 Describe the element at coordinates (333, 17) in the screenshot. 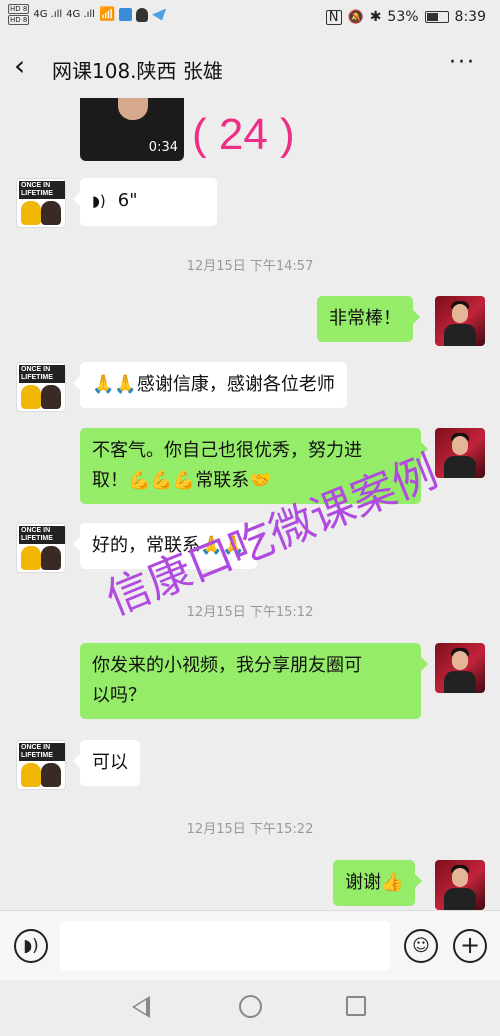

I see `nfc-icon: N` at that location.